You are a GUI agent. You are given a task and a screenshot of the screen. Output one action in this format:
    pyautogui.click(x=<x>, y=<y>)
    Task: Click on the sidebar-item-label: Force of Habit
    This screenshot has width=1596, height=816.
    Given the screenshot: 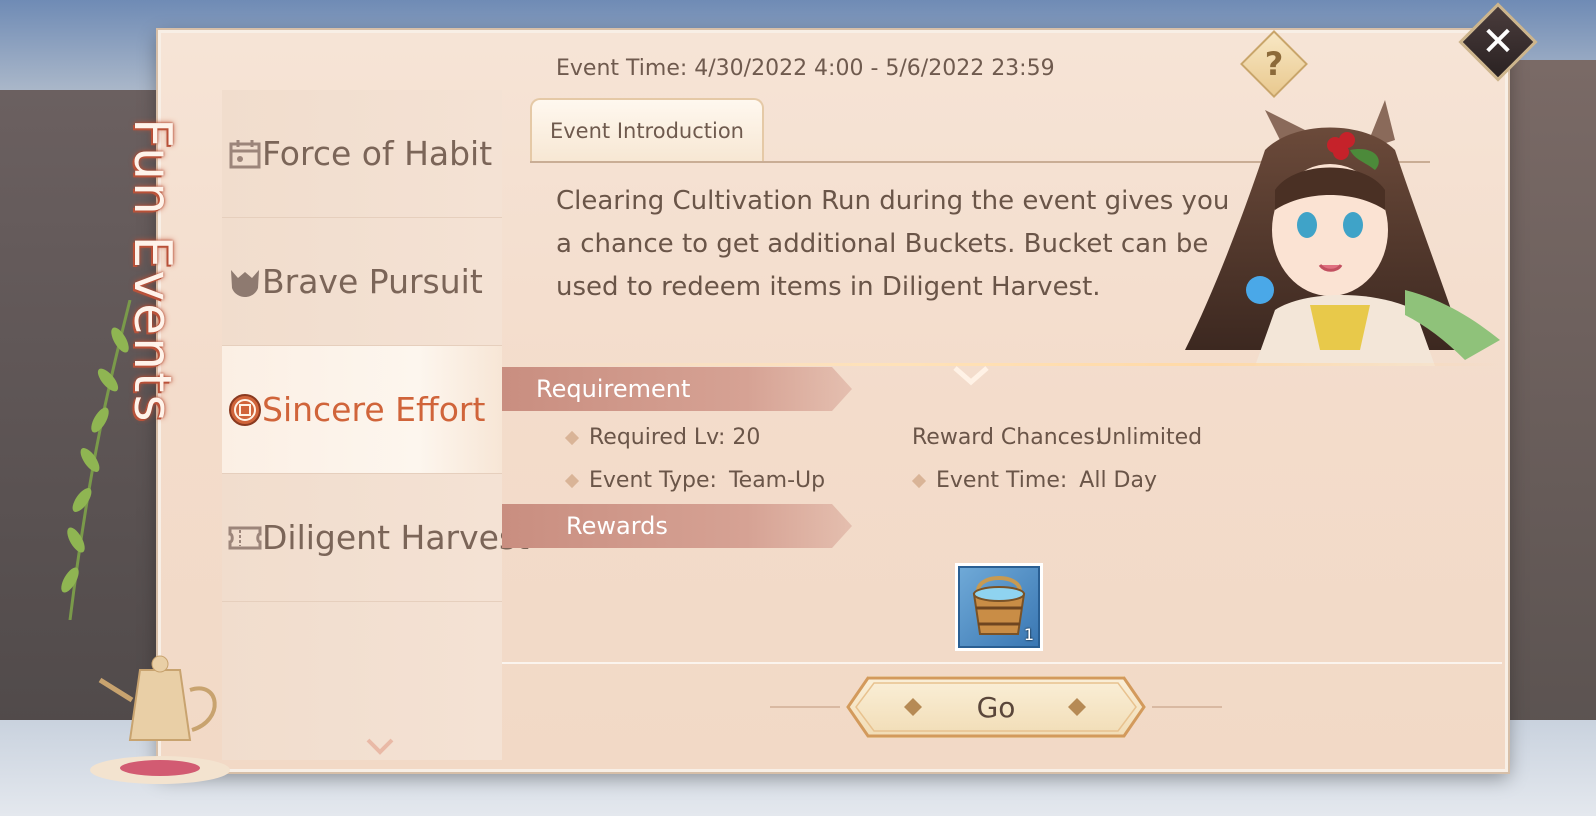 What is the action you would take?
    pyautogui.click(x=377, y=153)
    